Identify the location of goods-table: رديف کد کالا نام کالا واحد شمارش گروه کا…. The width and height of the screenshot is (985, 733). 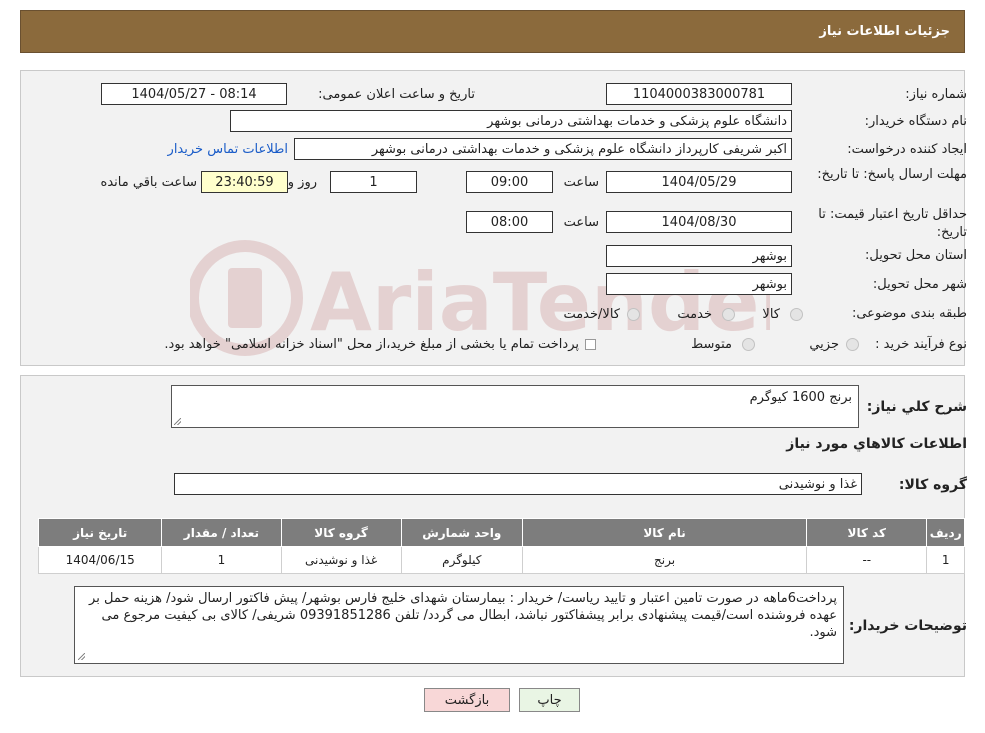
(501, 546).